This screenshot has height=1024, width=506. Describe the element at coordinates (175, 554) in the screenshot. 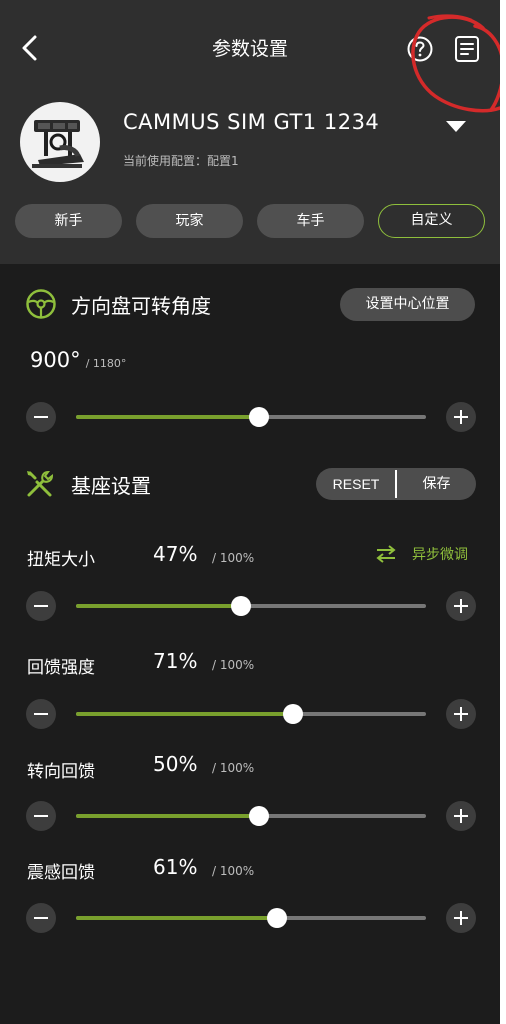

I see `torque-value: 47%` at that location.